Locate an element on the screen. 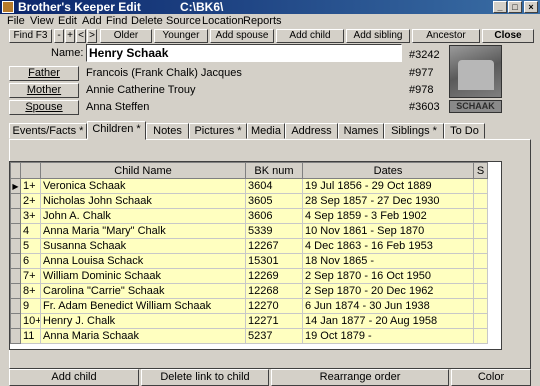 This screenshot has width=540, height=386. child-name-cell: Henry J. Chalk is located at coordinates (143, 321).